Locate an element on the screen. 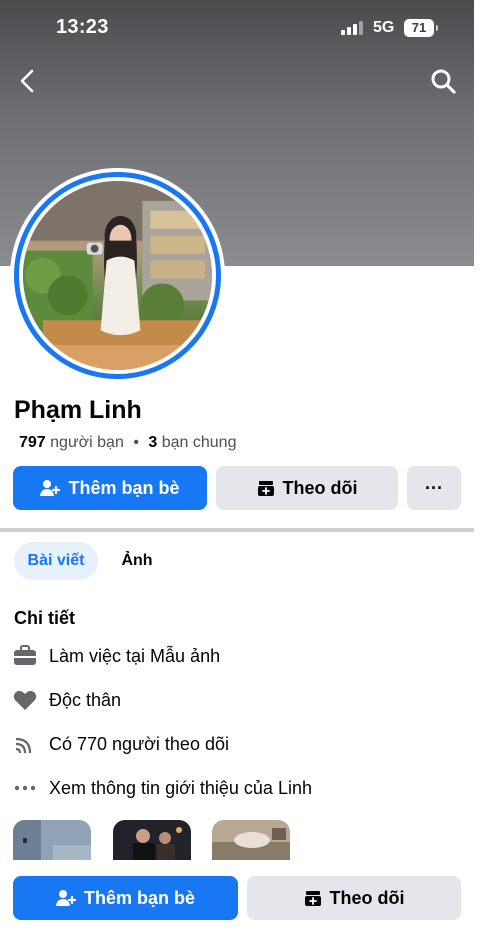 This screenshot has width=489, height=934. add-friend-button: Thêm bạn bè is located at coordinates (110, 488).